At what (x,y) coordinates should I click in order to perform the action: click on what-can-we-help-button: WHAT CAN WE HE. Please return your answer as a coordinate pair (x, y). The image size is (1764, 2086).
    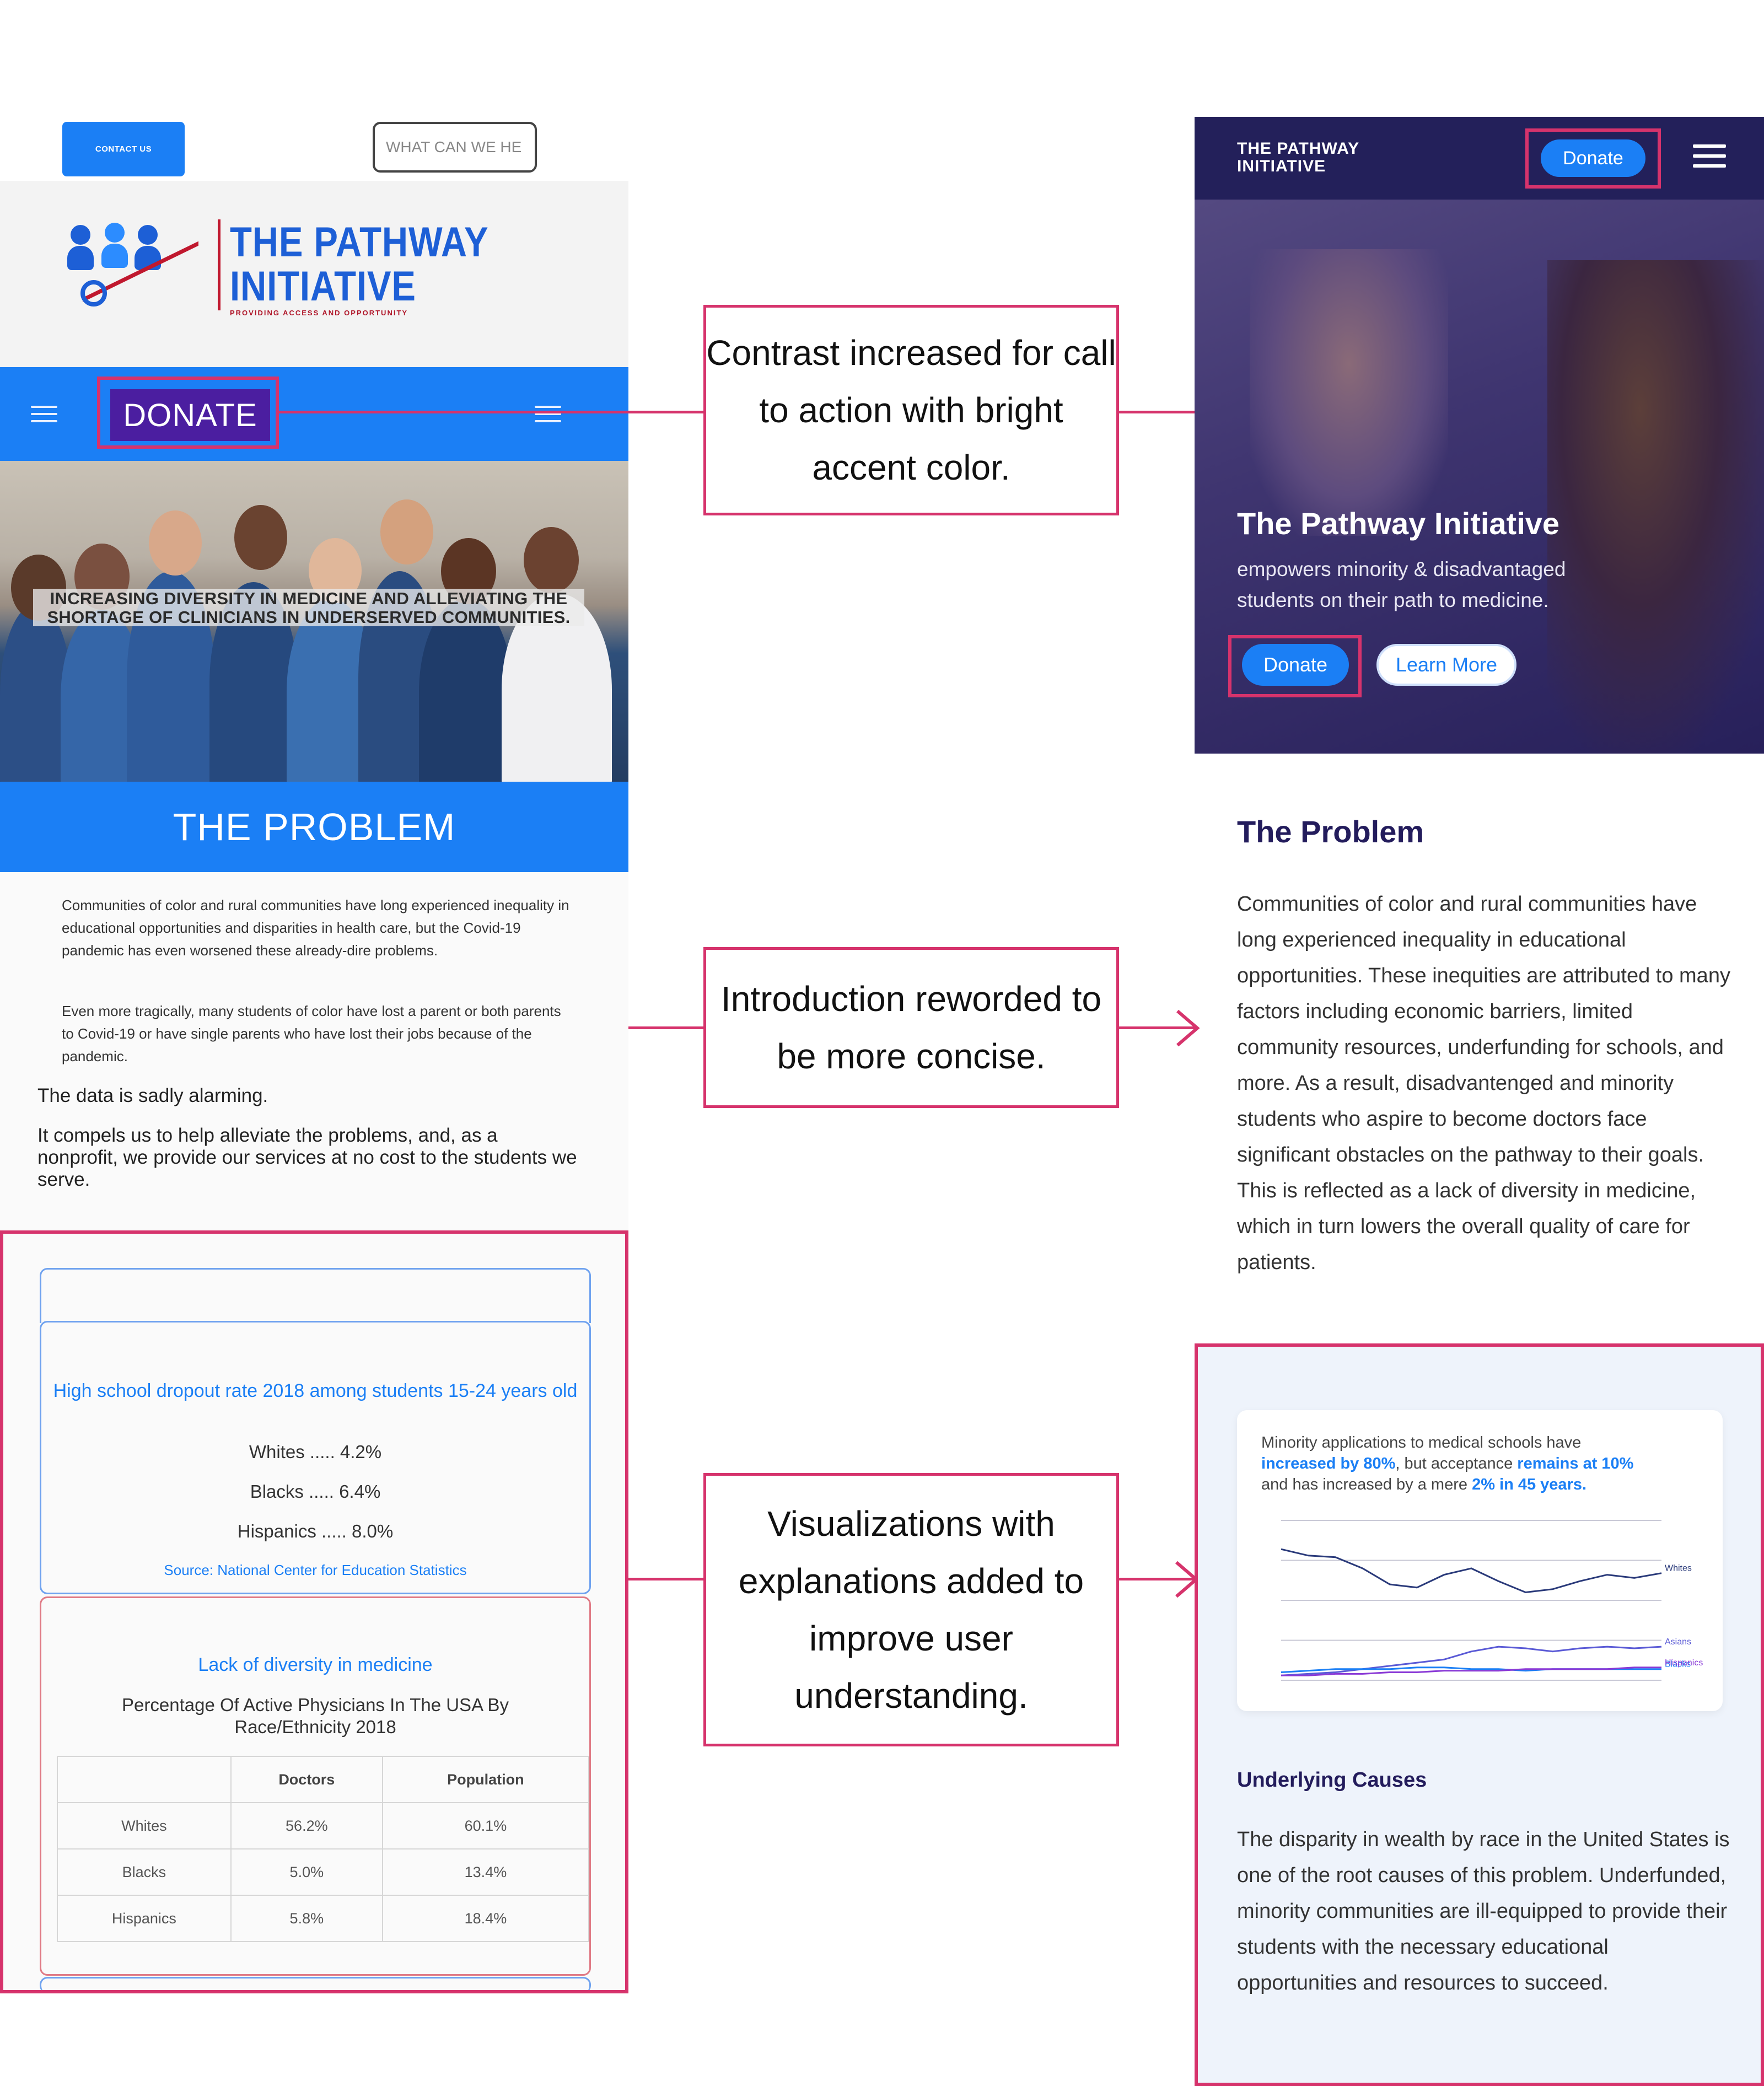
    Looking at the image, I should click on (455, 147).